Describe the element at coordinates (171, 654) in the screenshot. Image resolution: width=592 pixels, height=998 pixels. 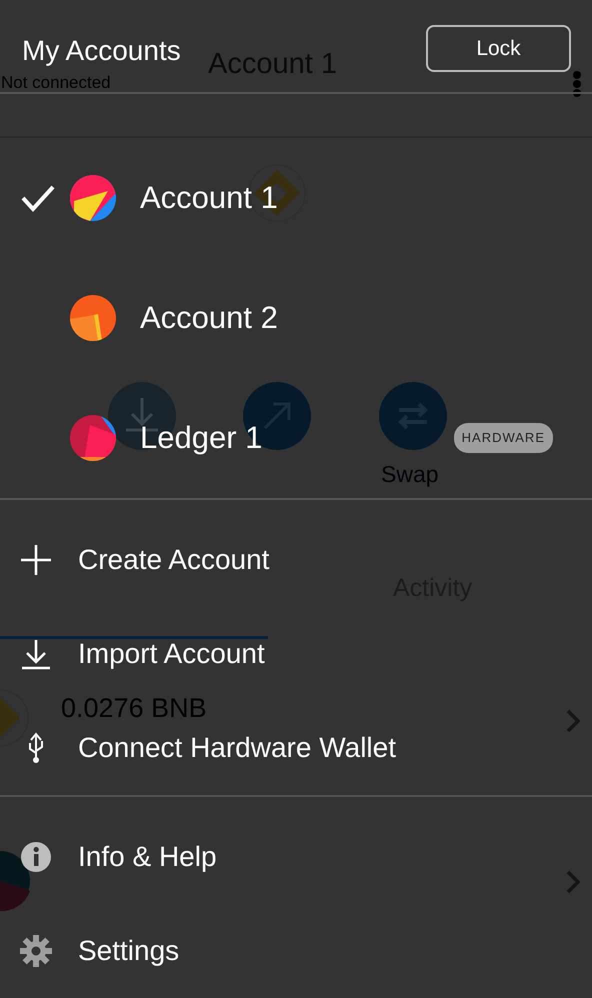
I see `menu-item: Import Account` at that location.